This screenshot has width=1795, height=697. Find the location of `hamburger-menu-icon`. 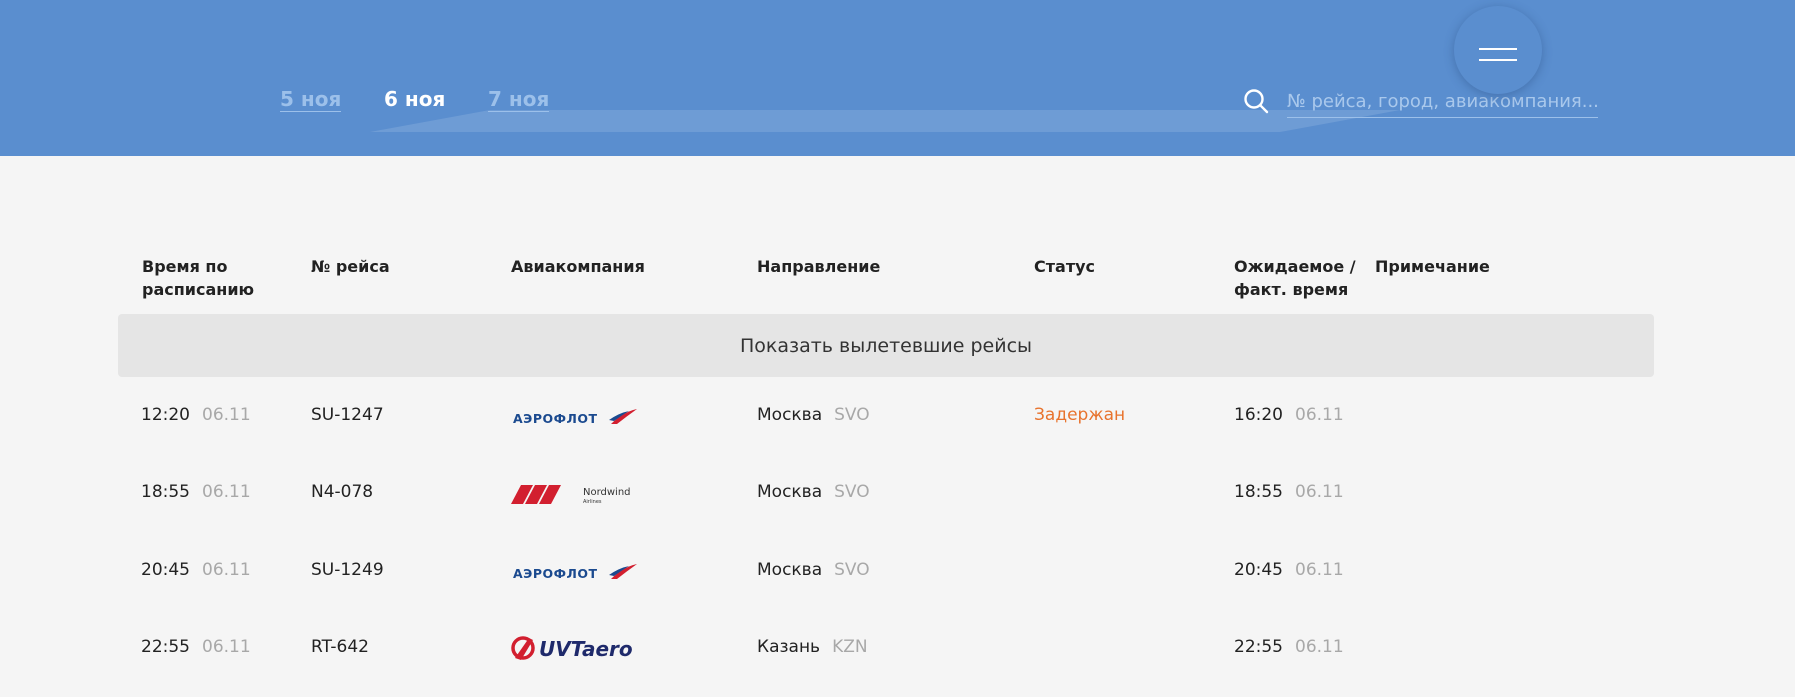

hamburger-menu-icon is located at coordinates (1498, 49).